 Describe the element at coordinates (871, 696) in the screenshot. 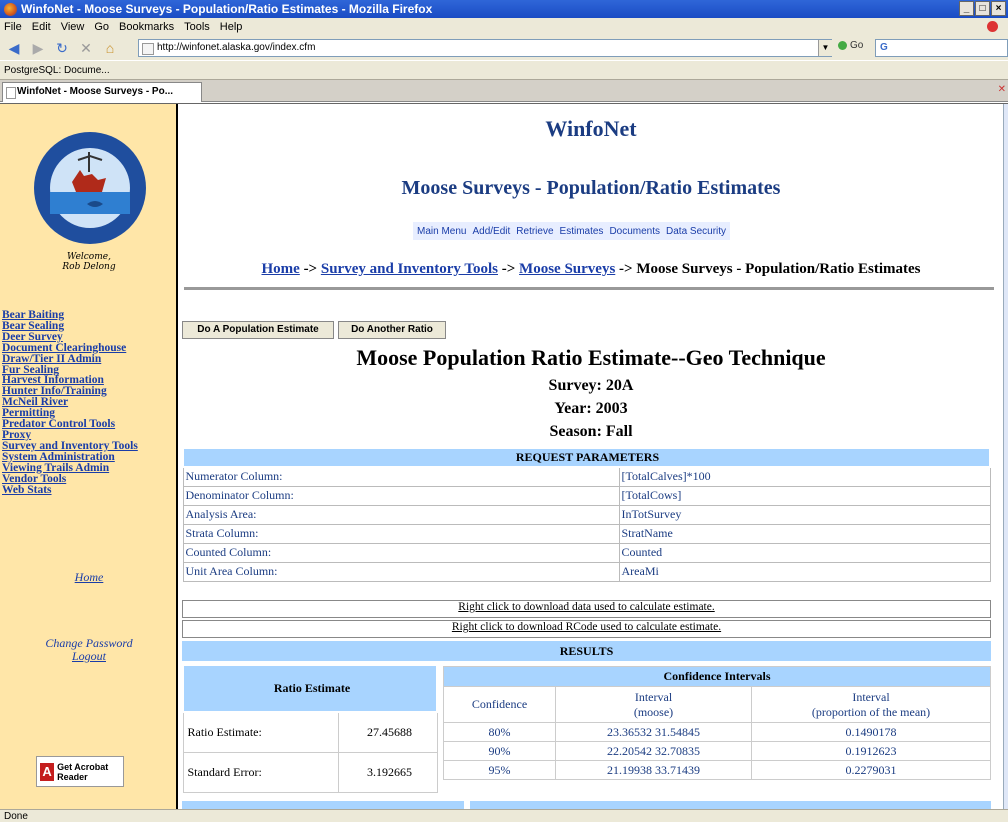

I see `col-interval-prop-line1: Interval` at that location.